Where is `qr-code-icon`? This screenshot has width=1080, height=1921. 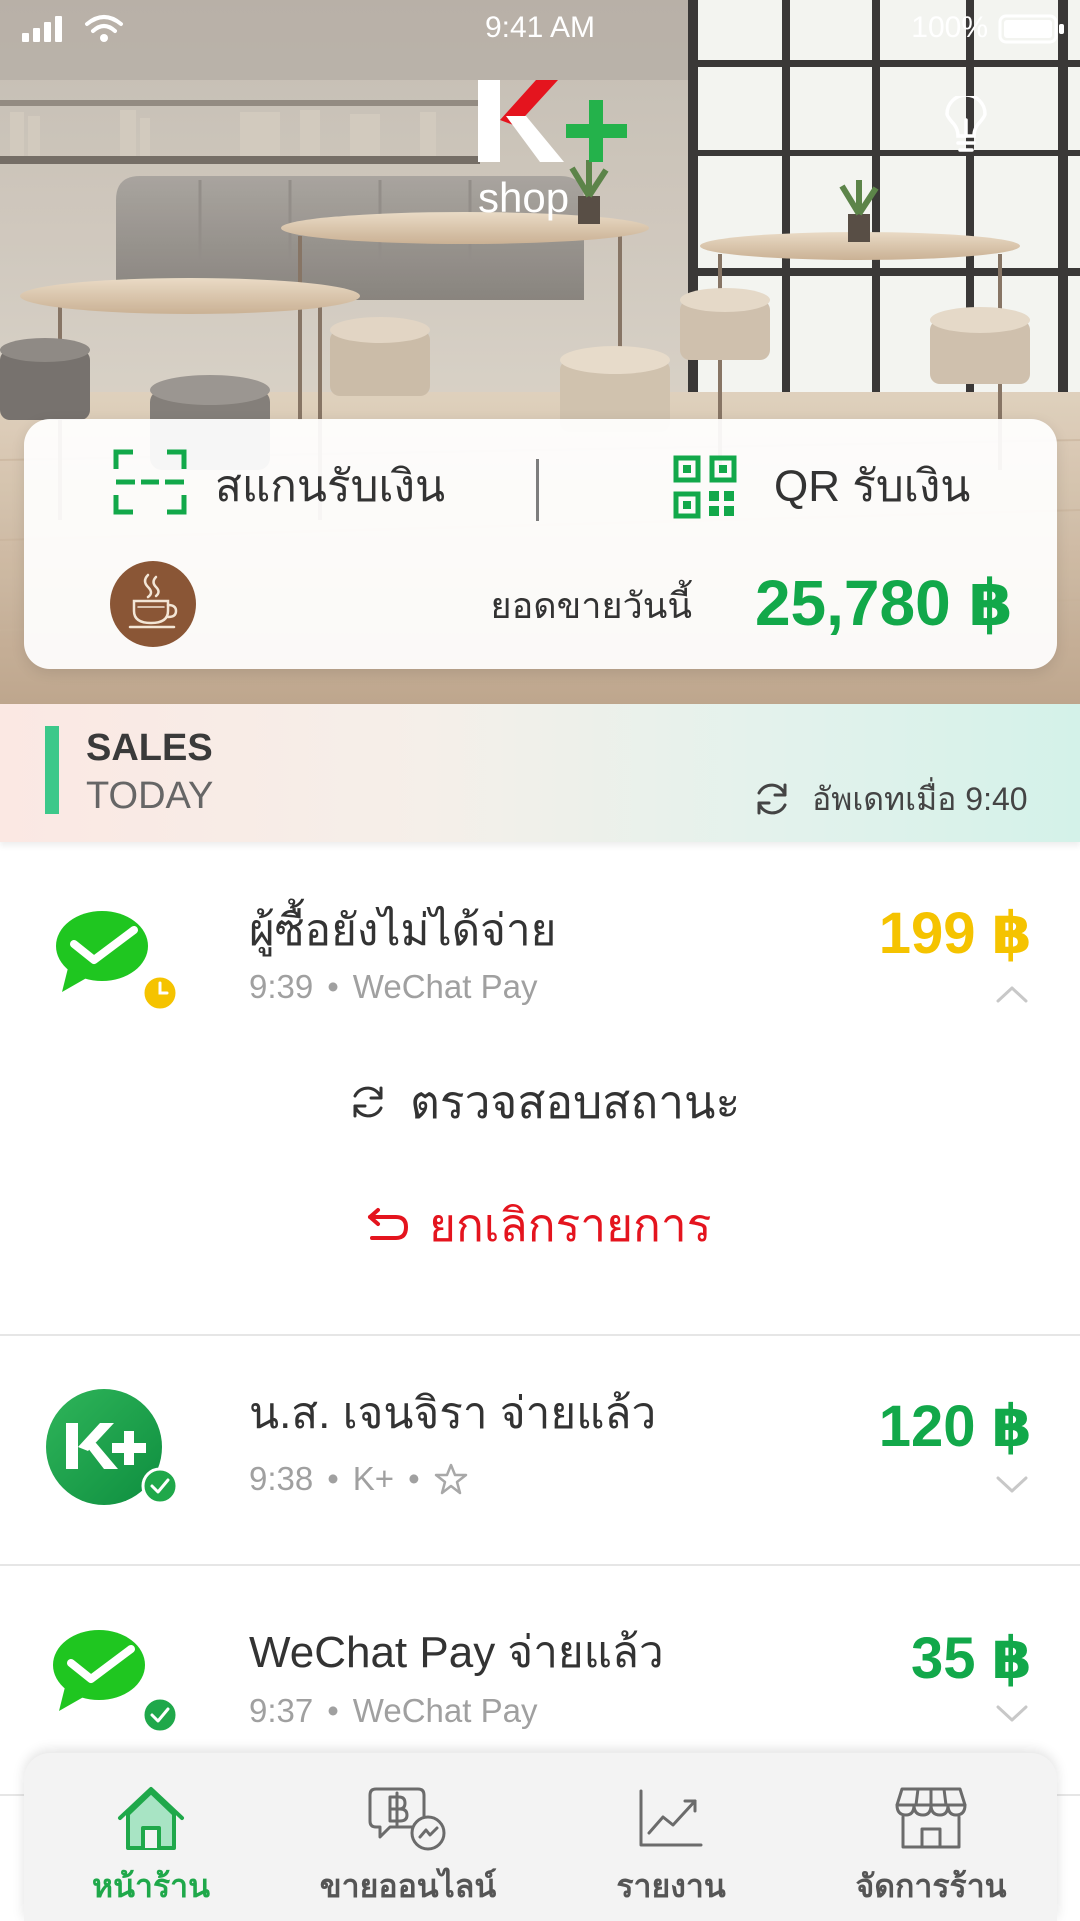
qr-code-icon is located at coordinates (705, 487).